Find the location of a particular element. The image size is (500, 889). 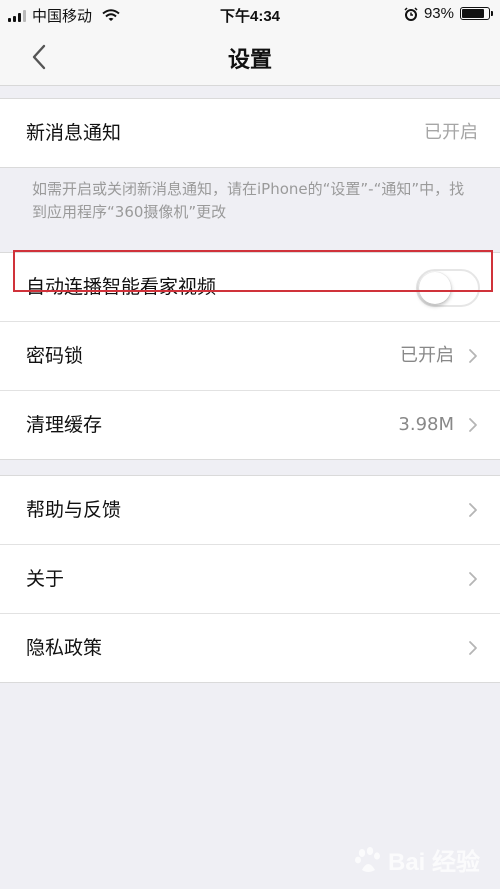

row-help-feedback: 帮助与反馈 is located at coordinates (250, 510).